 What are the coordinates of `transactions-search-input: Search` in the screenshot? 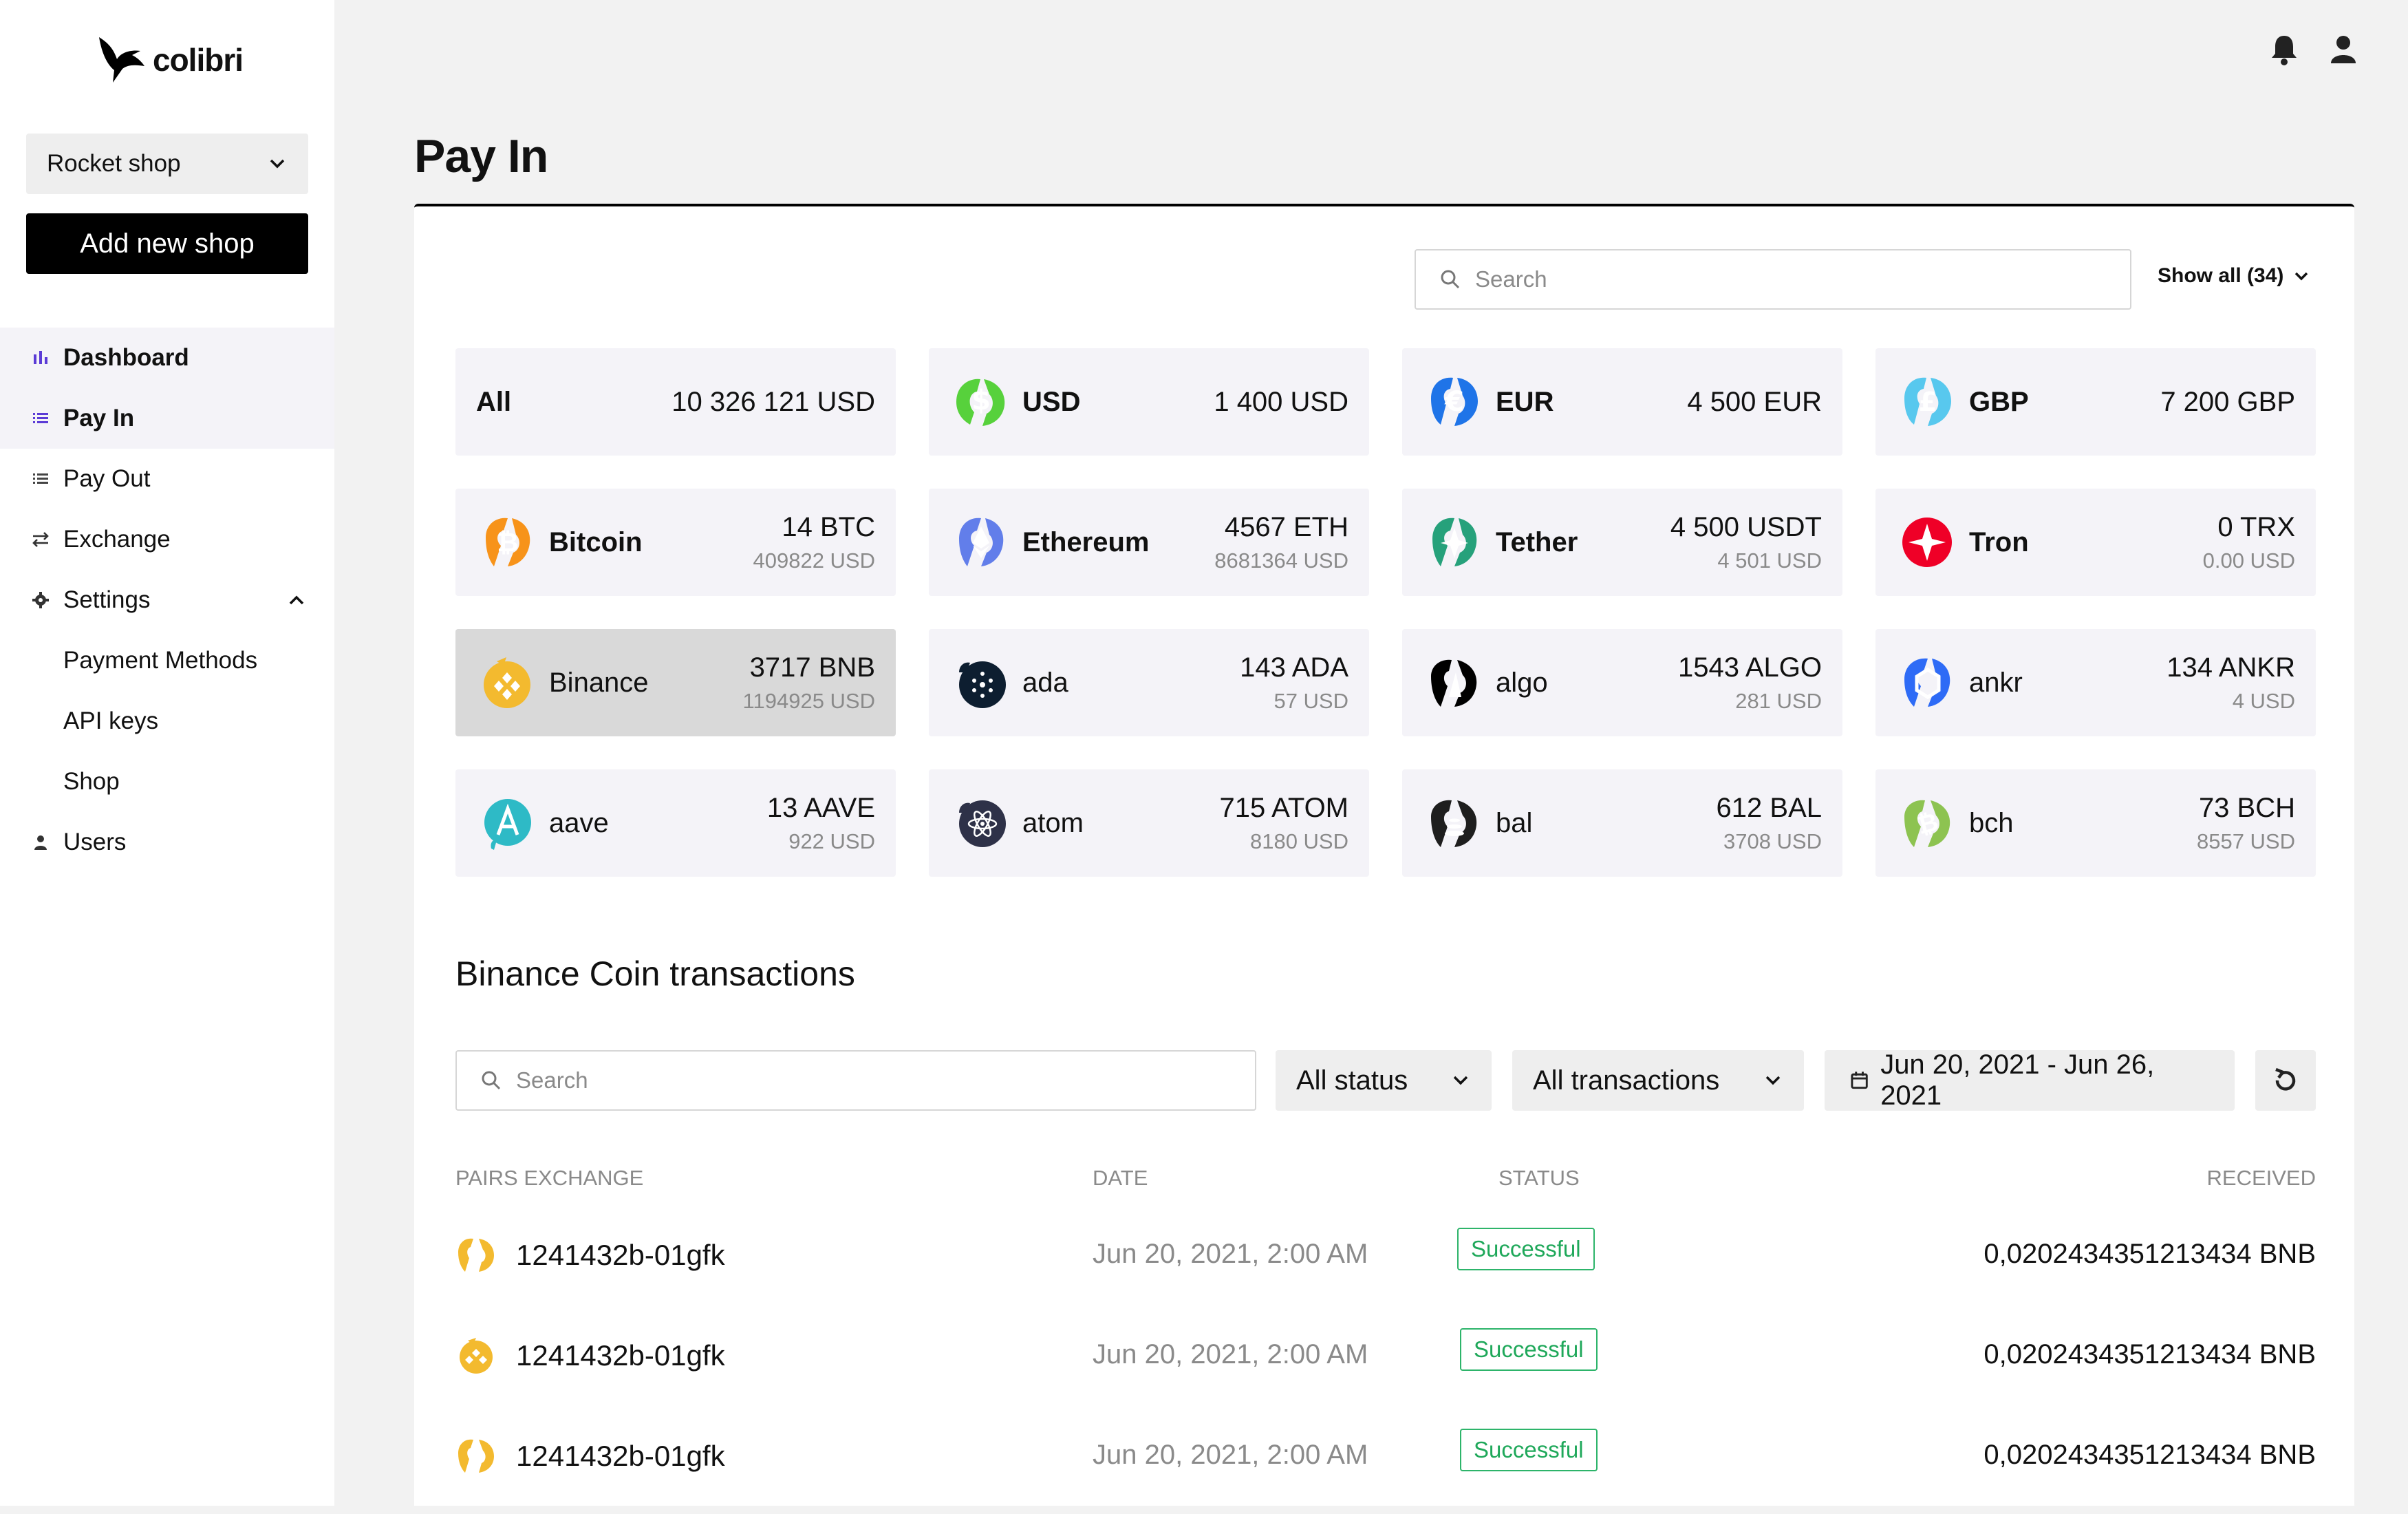 It's located at (855, 1080).